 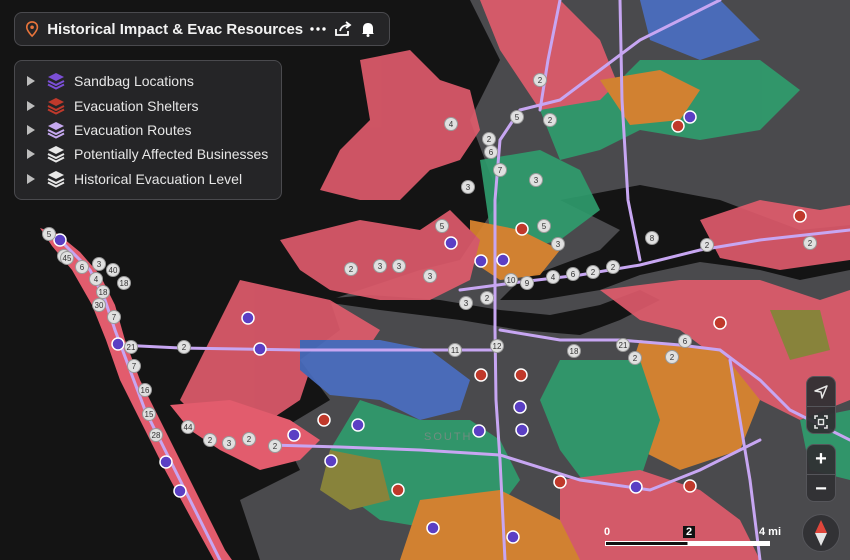 What do you see at coordinates (32, 29) in the screenshot?
I see `map-pin-icon` at bounding box center [32, 29].